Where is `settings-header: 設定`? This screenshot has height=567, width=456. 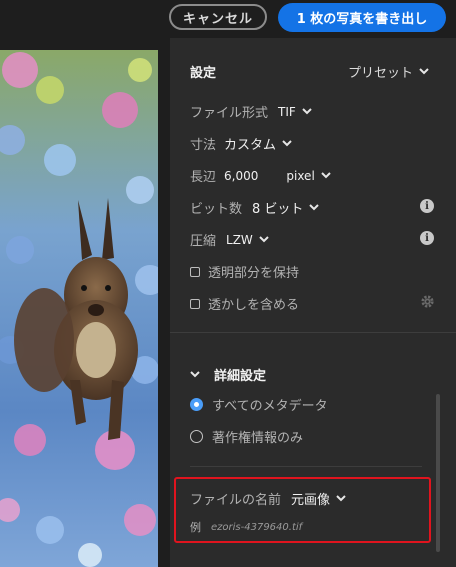
settings-header: 設定 is located at coordinates (203, 71).